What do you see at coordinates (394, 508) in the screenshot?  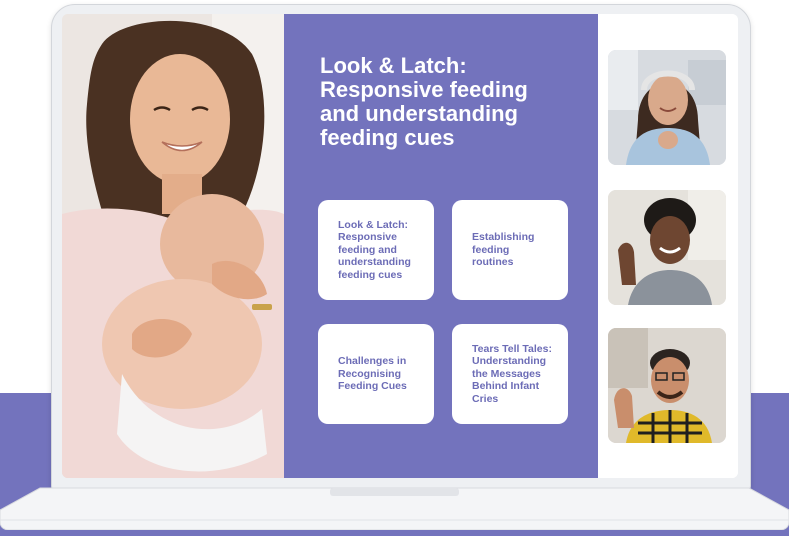 I see `laptop-base` at bounding box center [394, 508].